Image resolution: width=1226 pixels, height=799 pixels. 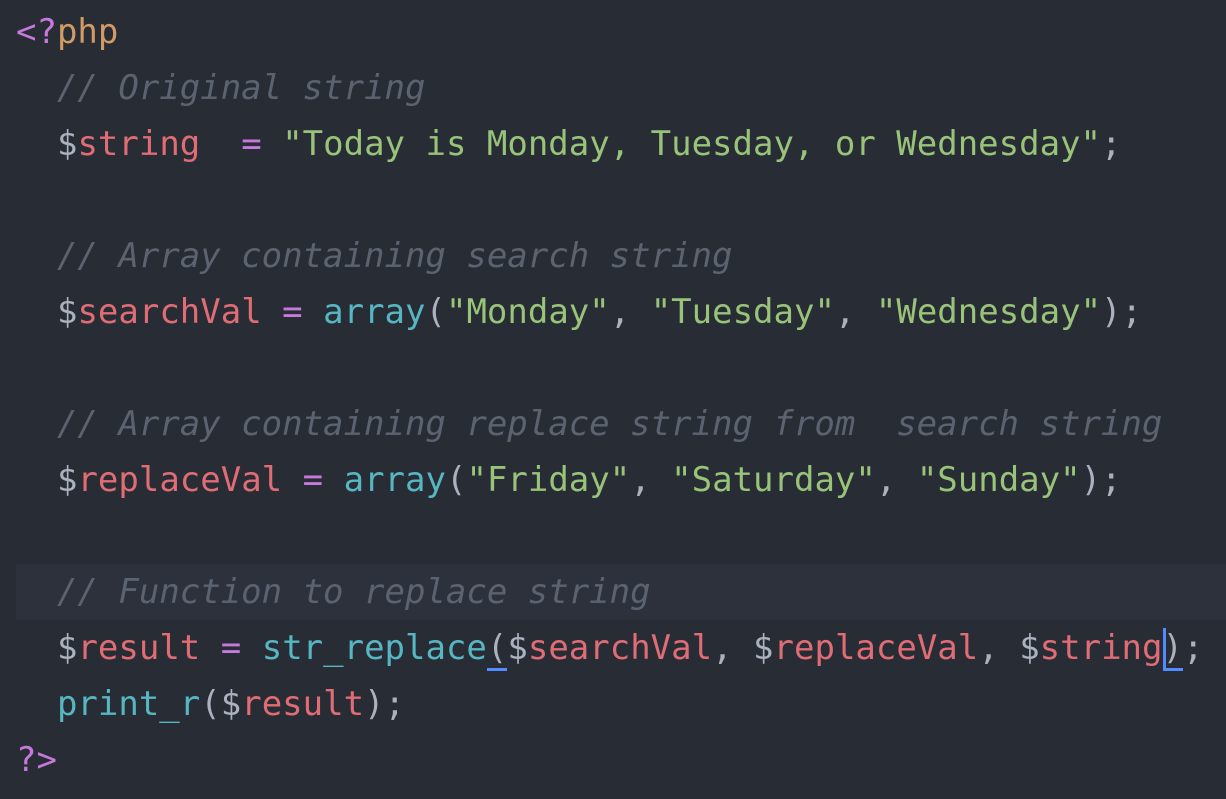 What do you see at coordinates (1164, 647) in the screenshot?
I see `text-cursor` at bounding box center [1164, 647].